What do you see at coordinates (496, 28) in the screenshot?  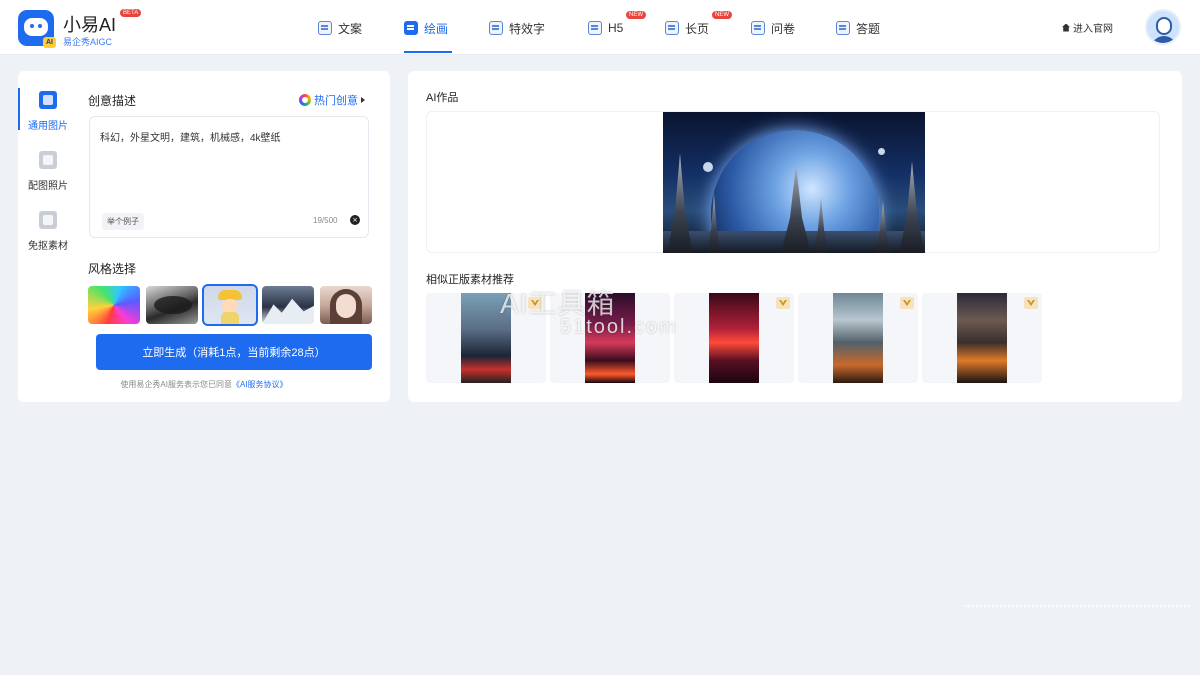 I see `text-effect-icon` at bounding box center [496, 28].